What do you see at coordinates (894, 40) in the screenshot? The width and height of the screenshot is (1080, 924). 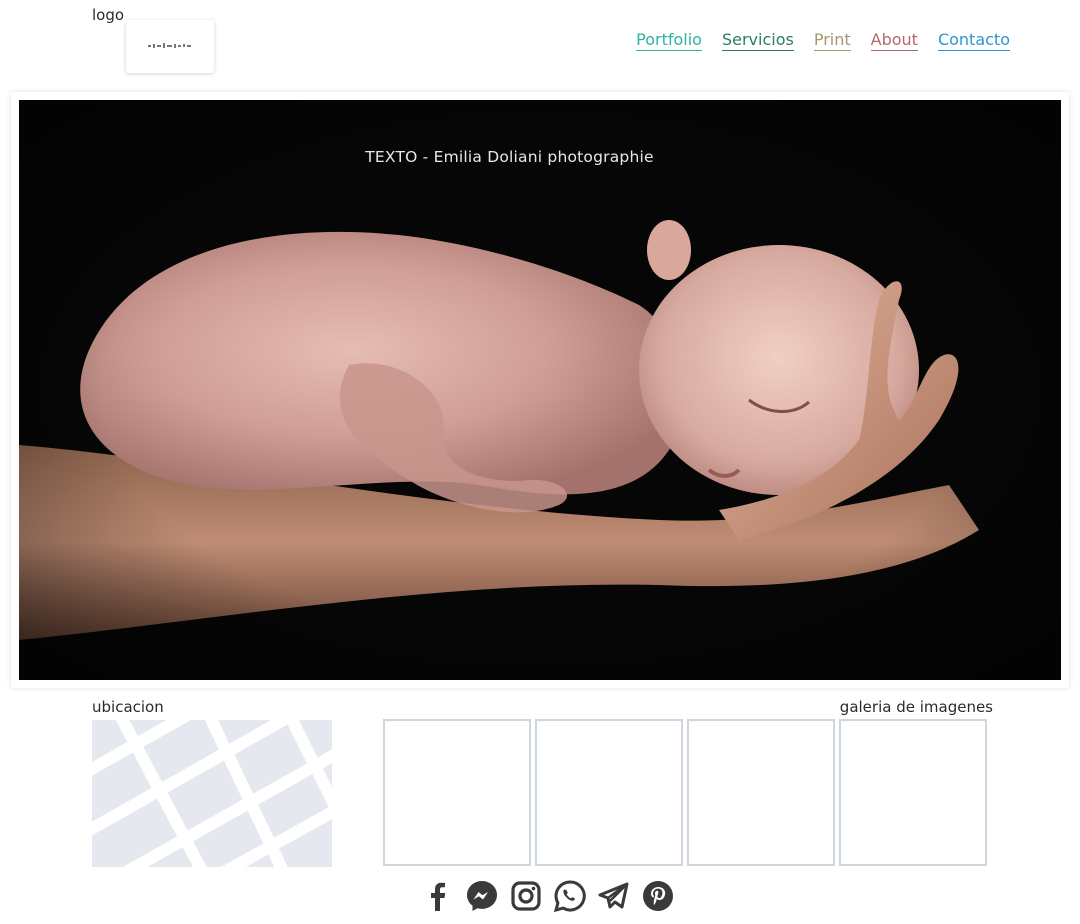 I see `nav-link-about: About` at bounding box center [894, 40].